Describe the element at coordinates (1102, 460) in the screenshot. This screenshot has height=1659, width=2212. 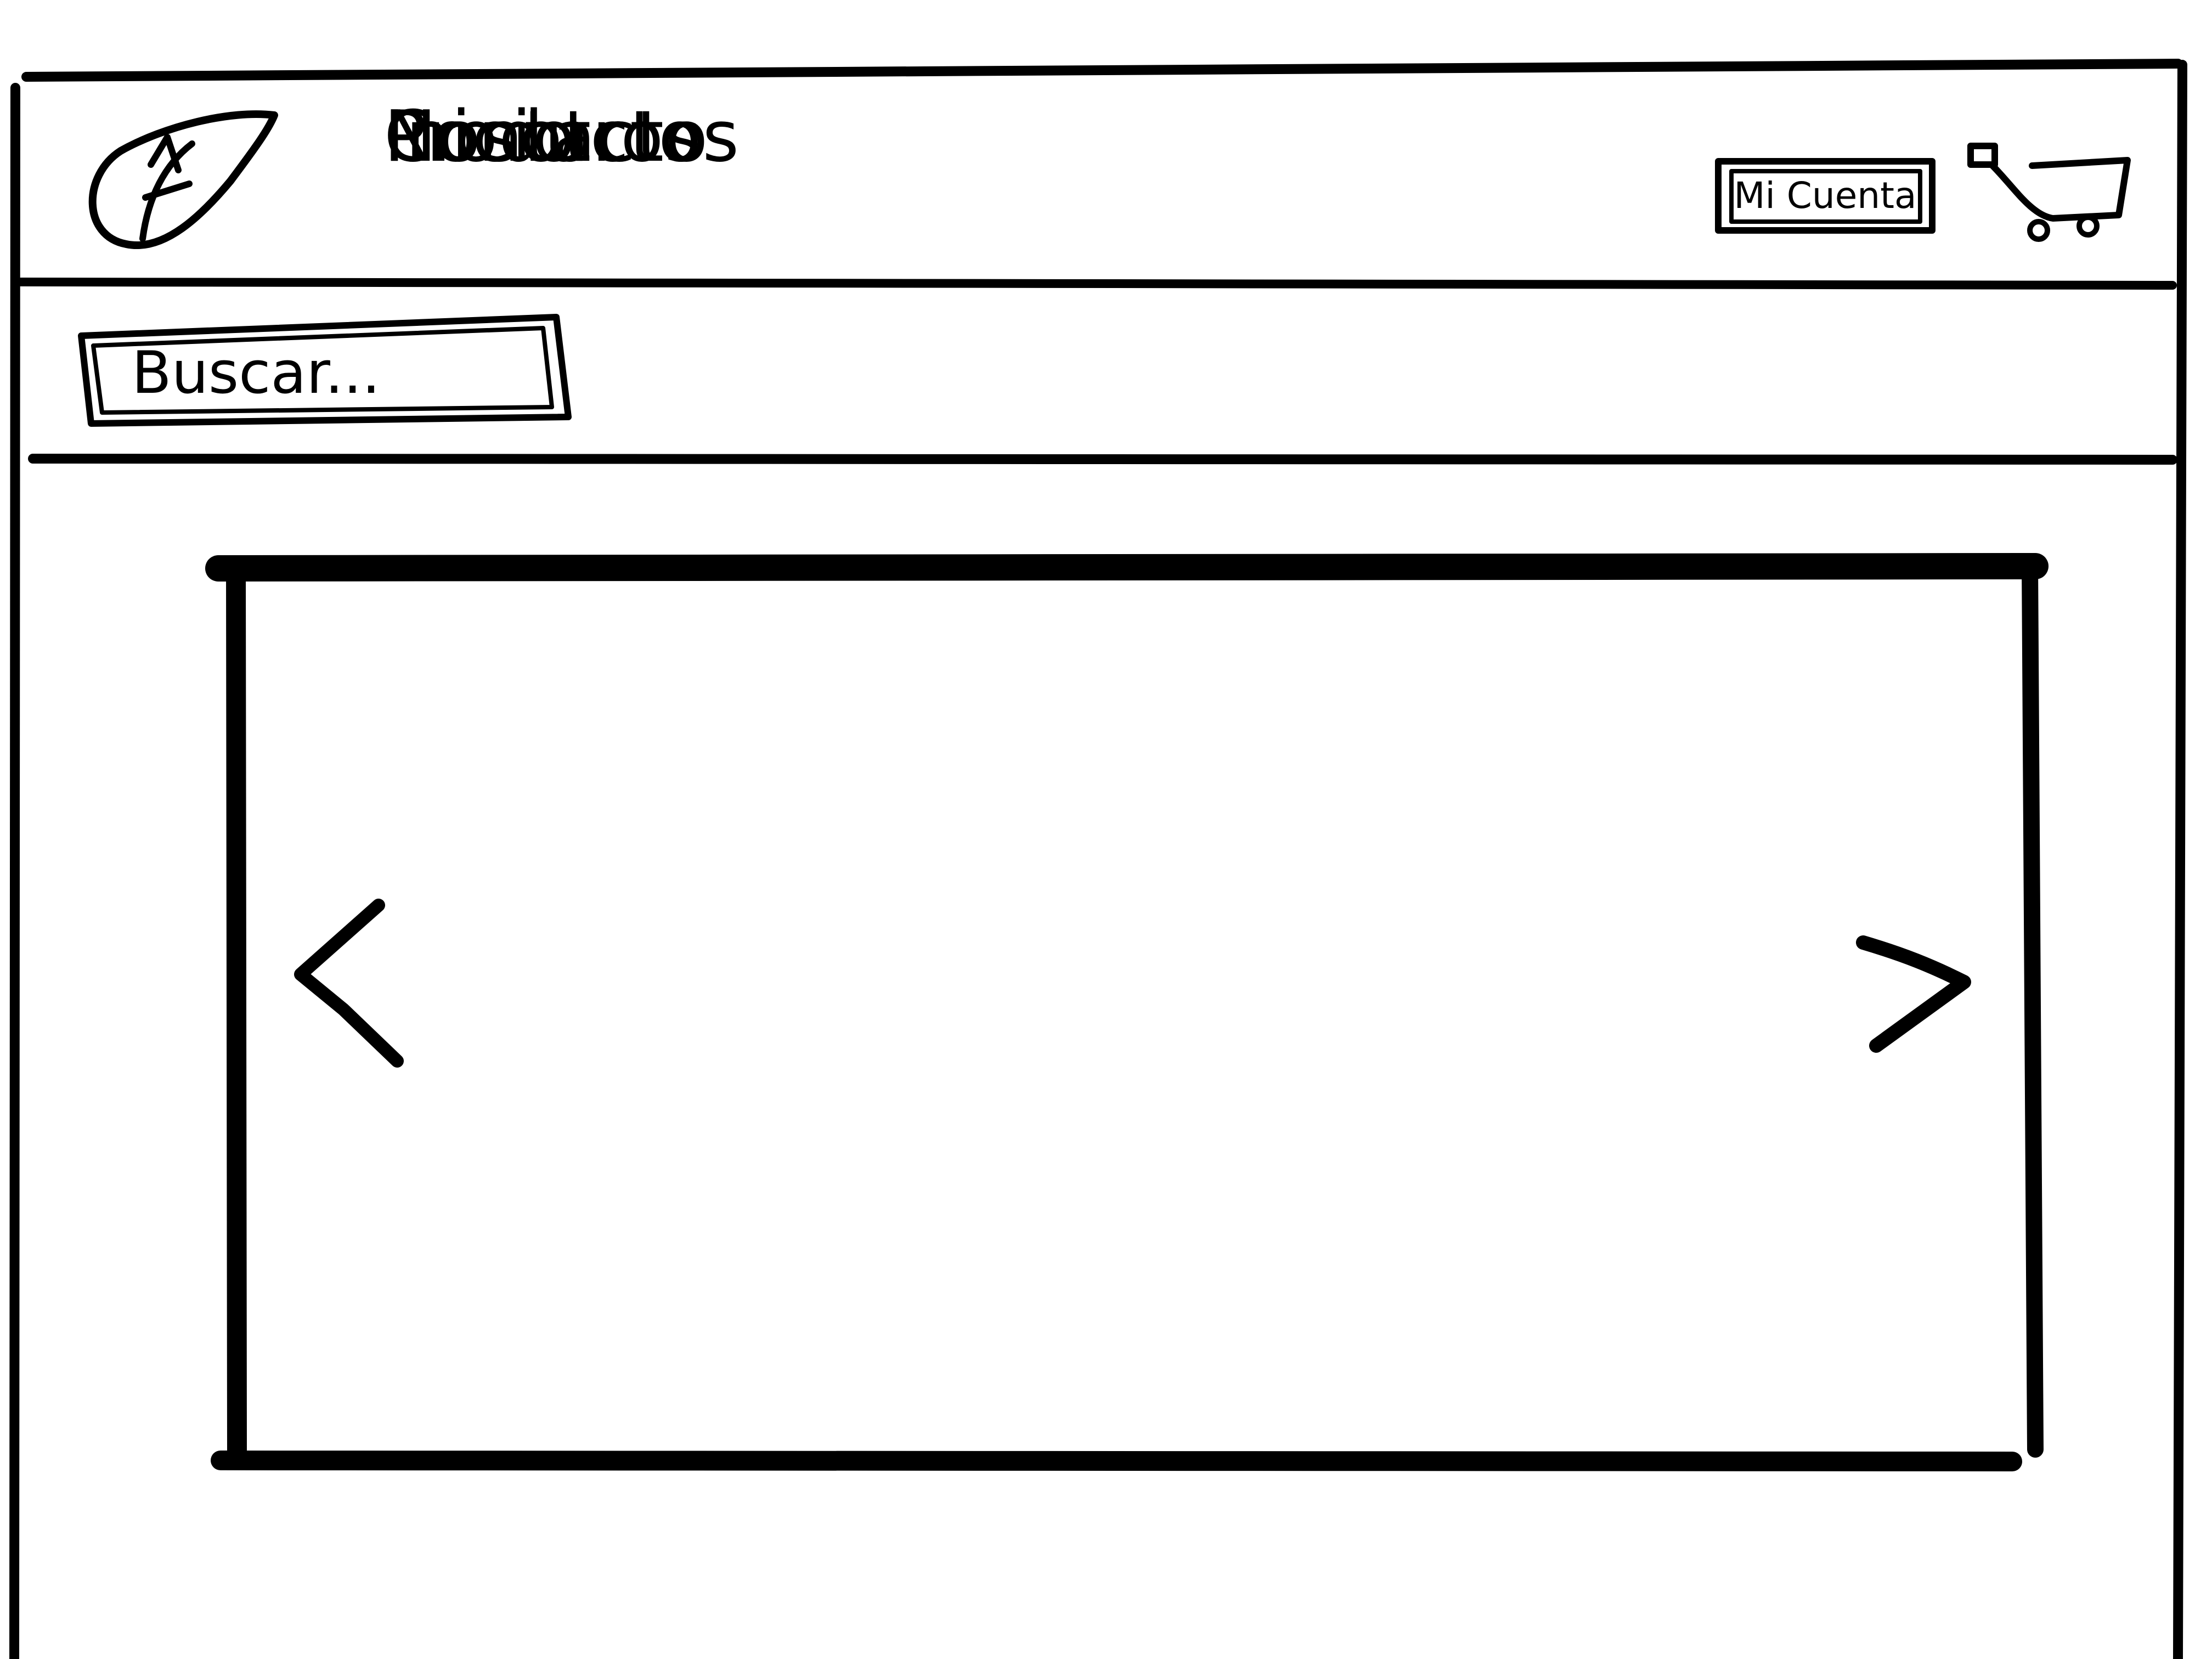
I see `search-bar-bottom-rule` at that location.